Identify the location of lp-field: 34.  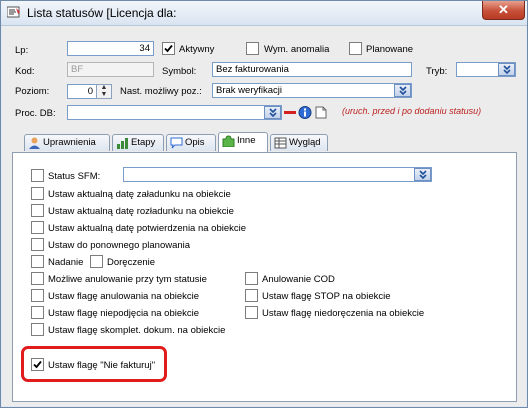
(110, 48).